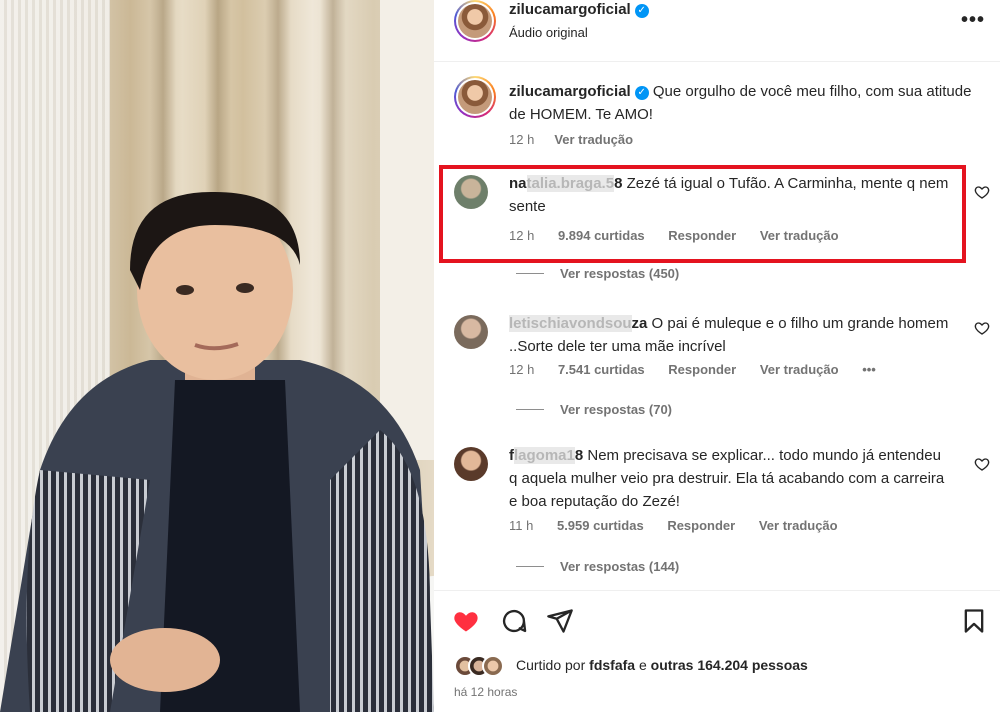 The width and height of the screenshot is (1000, 712). What do you see at coordinates (475, 97) in the screenshot?
I see `caption-avatar` at bounding box center [475, 97].